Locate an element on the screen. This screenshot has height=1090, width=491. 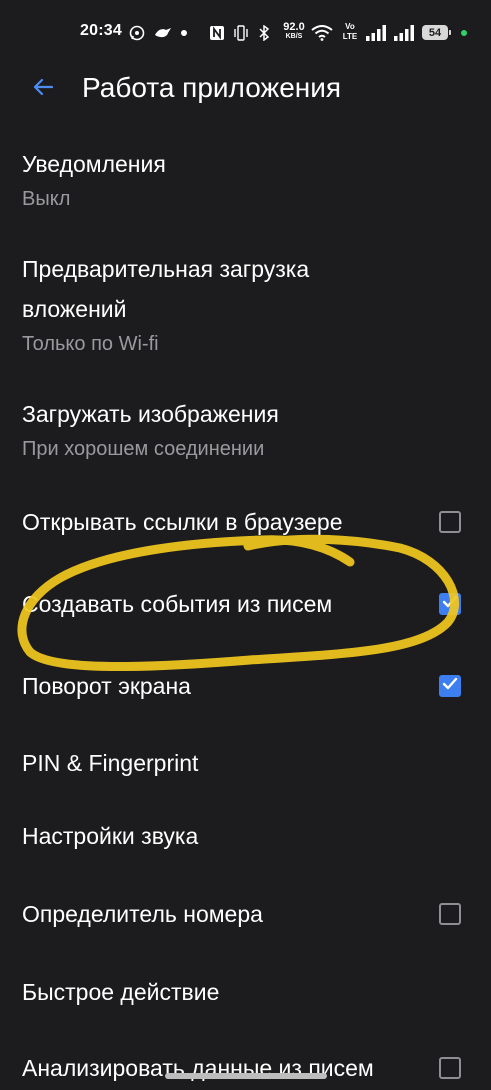
setting-title: Уведомления is located at coordinates (94, 164).